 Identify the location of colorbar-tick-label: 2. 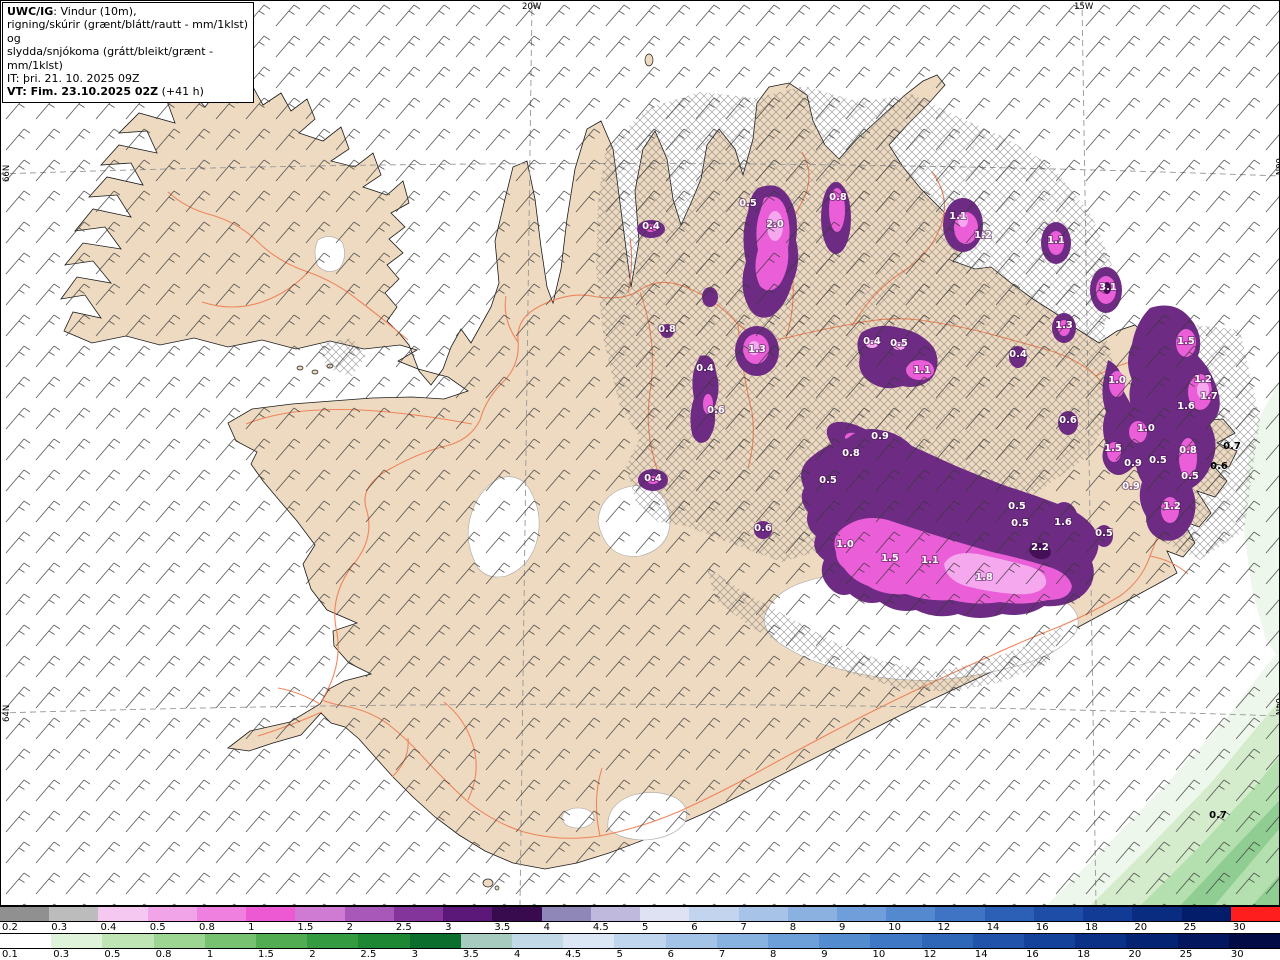
(312, 954).